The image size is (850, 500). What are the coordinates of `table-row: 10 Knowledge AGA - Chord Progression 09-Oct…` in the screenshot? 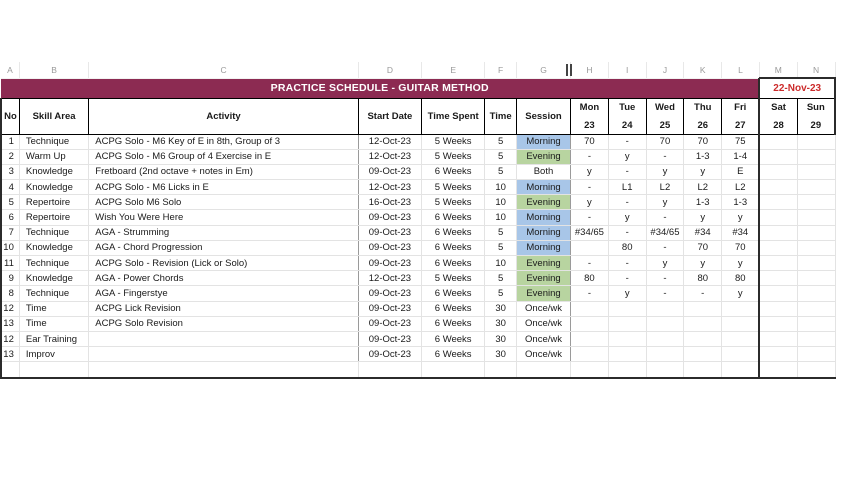 It's located at (418, 248).